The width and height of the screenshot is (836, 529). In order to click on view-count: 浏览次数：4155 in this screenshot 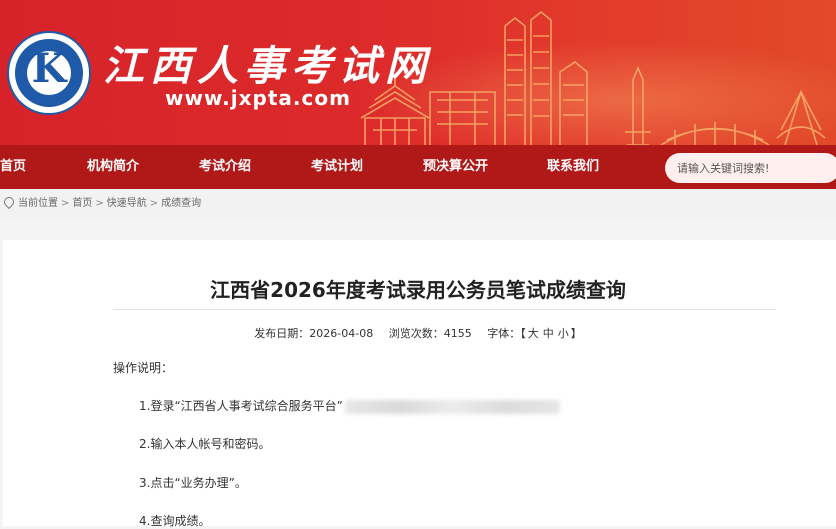, I will do `click(430, 333)`.